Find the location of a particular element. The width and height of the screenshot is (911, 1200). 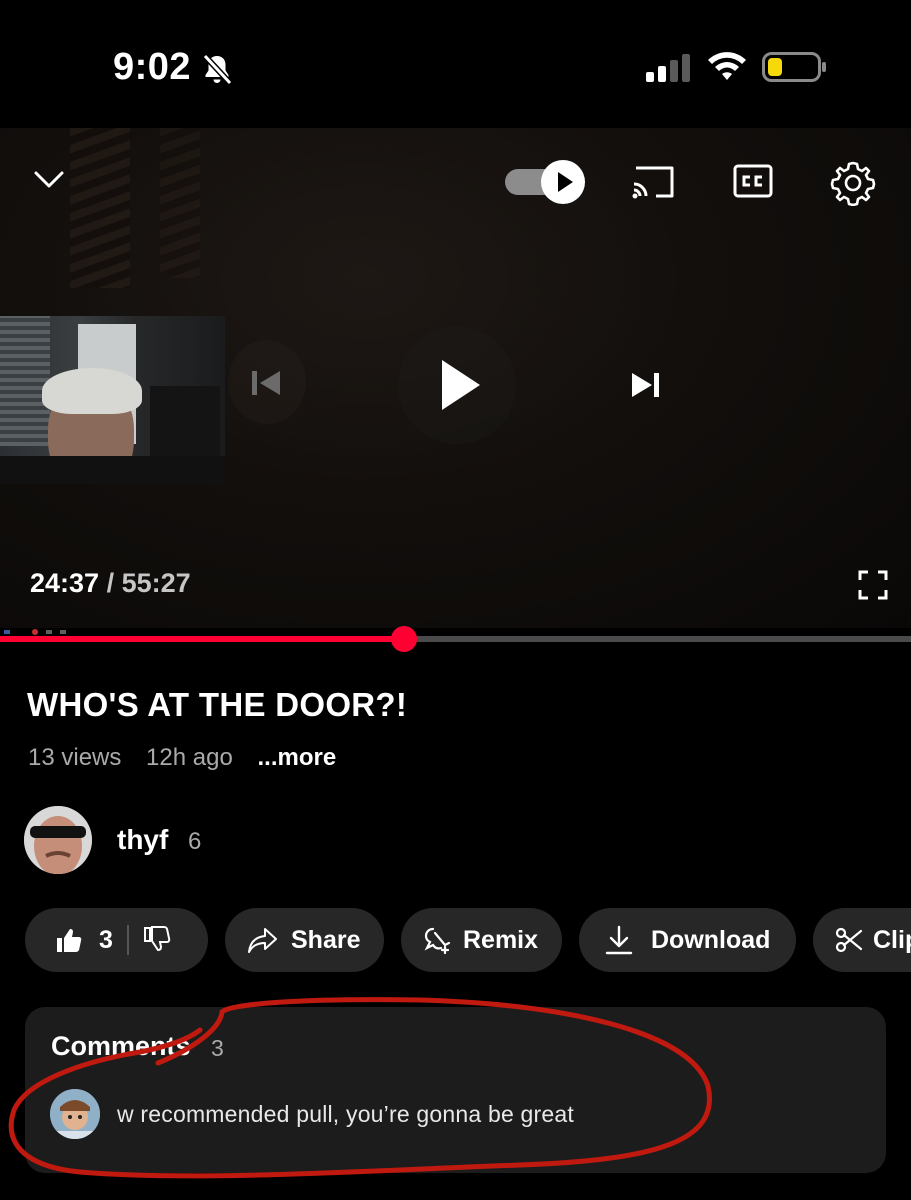

play-button is located at coordinates (457, 385).